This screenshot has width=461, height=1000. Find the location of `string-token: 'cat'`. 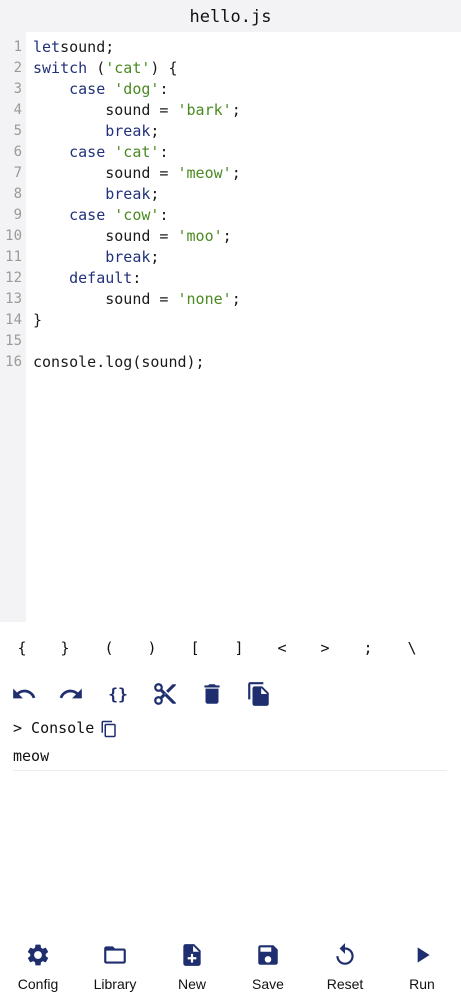

string-token: 'cat' is located at coordinates (128, 68).